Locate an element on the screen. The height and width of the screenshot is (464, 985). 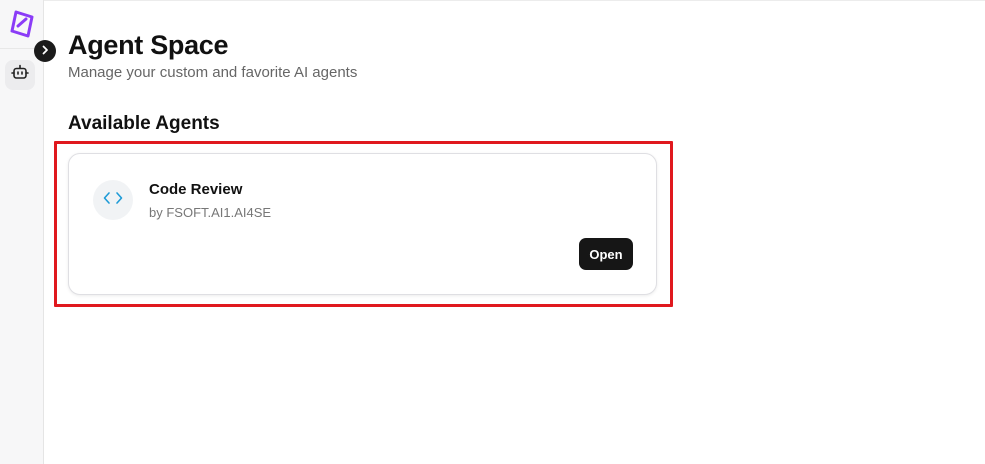
chevron-right-icon is located at coordinates (45, 51).